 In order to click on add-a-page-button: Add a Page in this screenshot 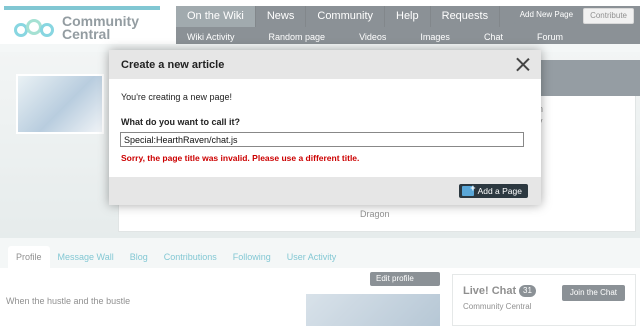, I will do `click(493, 190)`.